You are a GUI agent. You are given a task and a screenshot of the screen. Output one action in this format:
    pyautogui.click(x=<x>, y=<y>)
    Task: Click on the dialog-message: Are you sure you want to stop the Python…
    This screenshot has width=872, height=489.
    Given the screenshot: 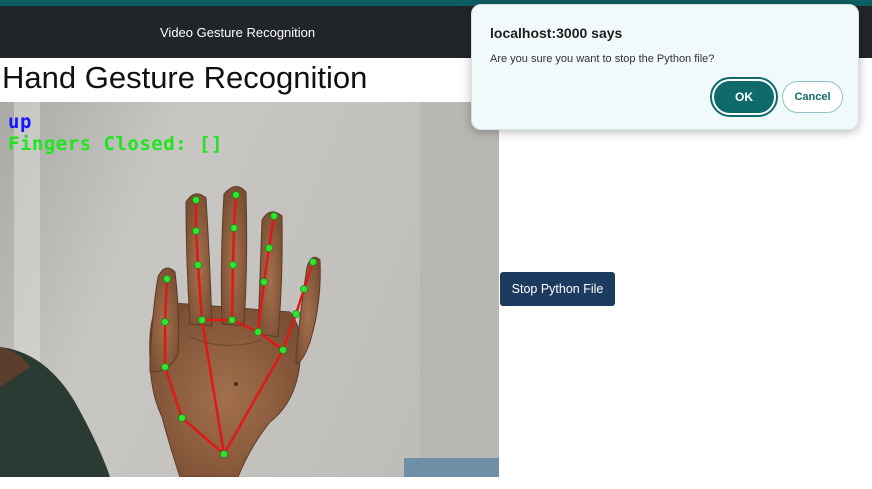 What is the action you would take?
    pyautogui.click(x=602, y=59)
    